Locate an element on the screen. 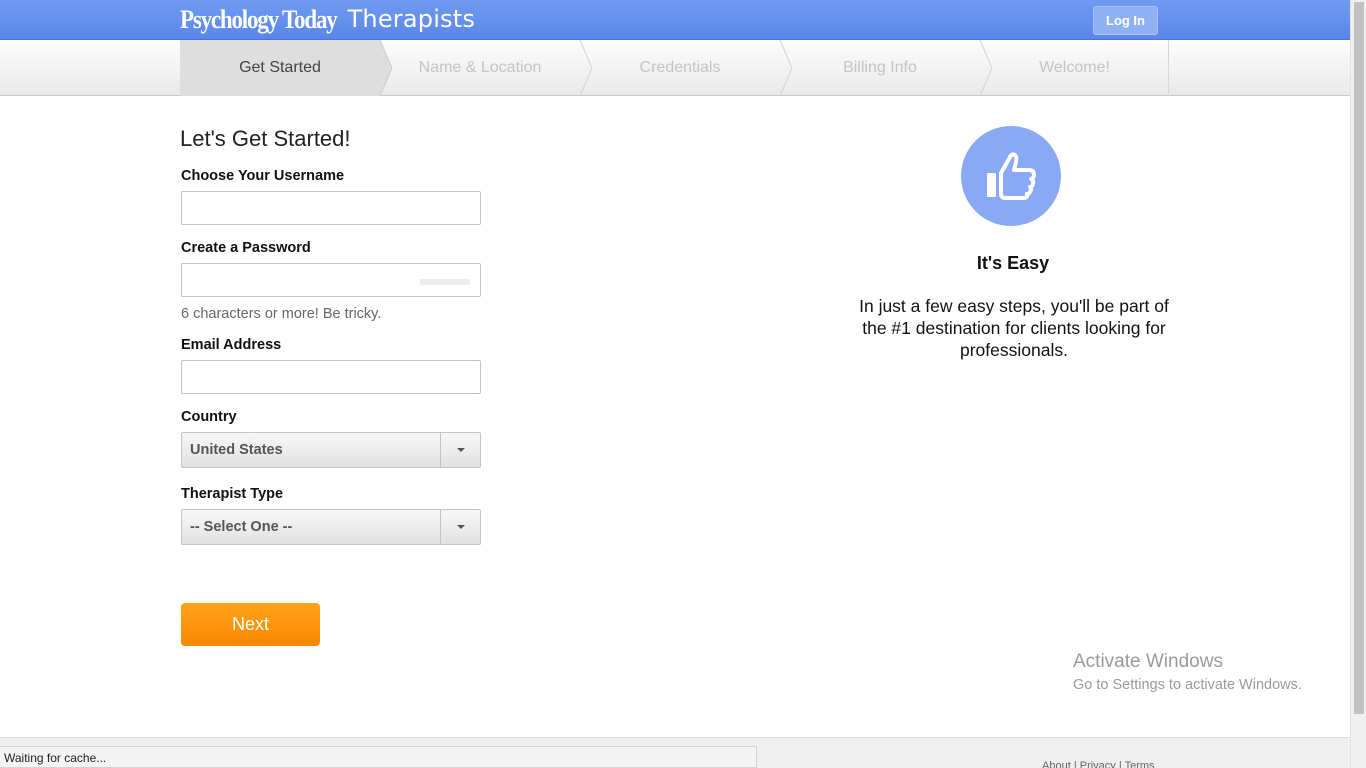  therapist-type-selected-value: -- Select One -- is located at coordinates (241, 527).